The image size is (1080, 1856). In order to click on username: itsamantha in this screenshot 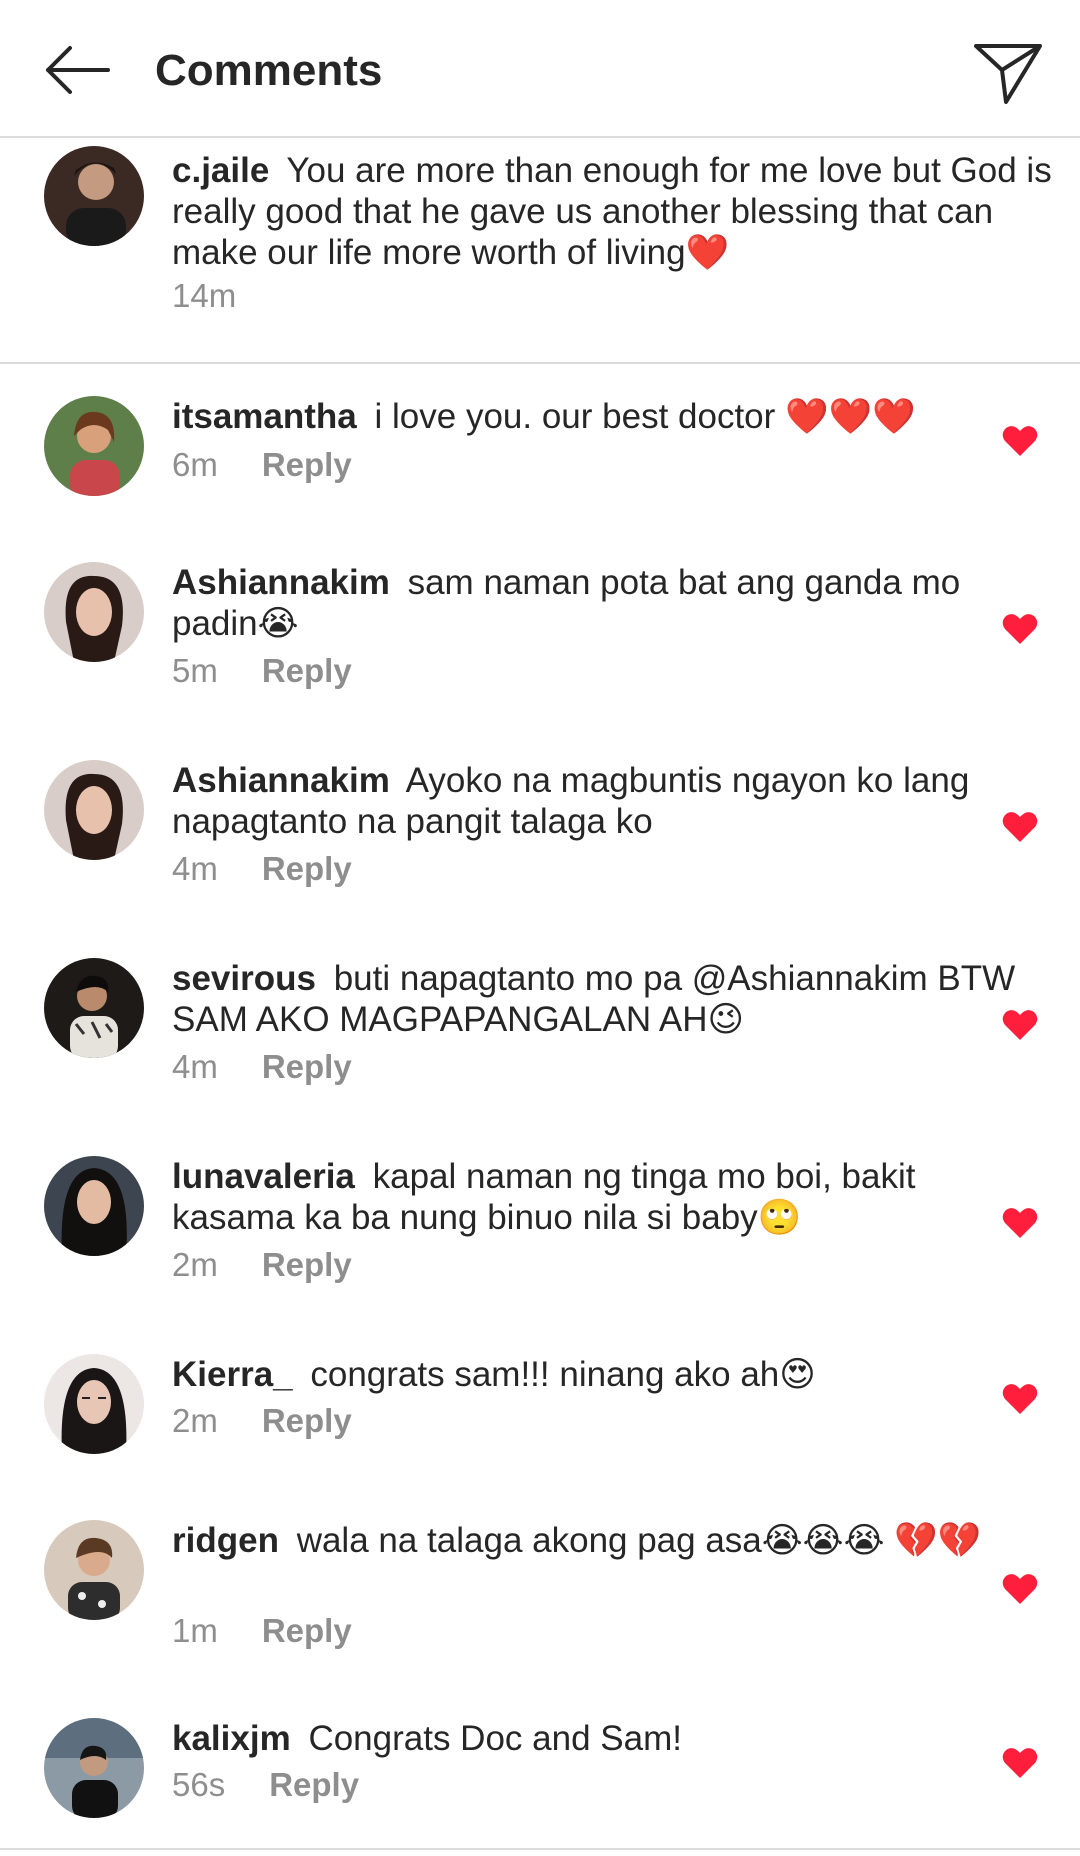, I will do `click(264, 416)`.